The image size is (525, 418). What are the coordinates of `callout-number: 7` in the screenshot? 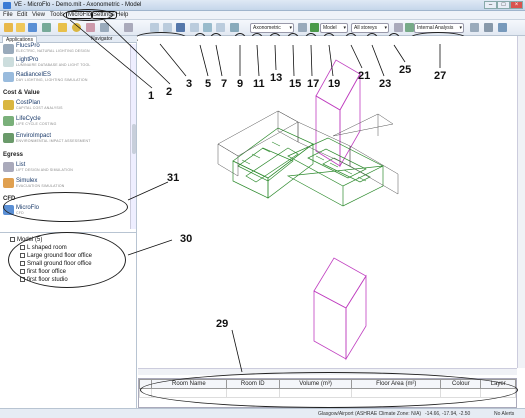 It's located at (224, 84).